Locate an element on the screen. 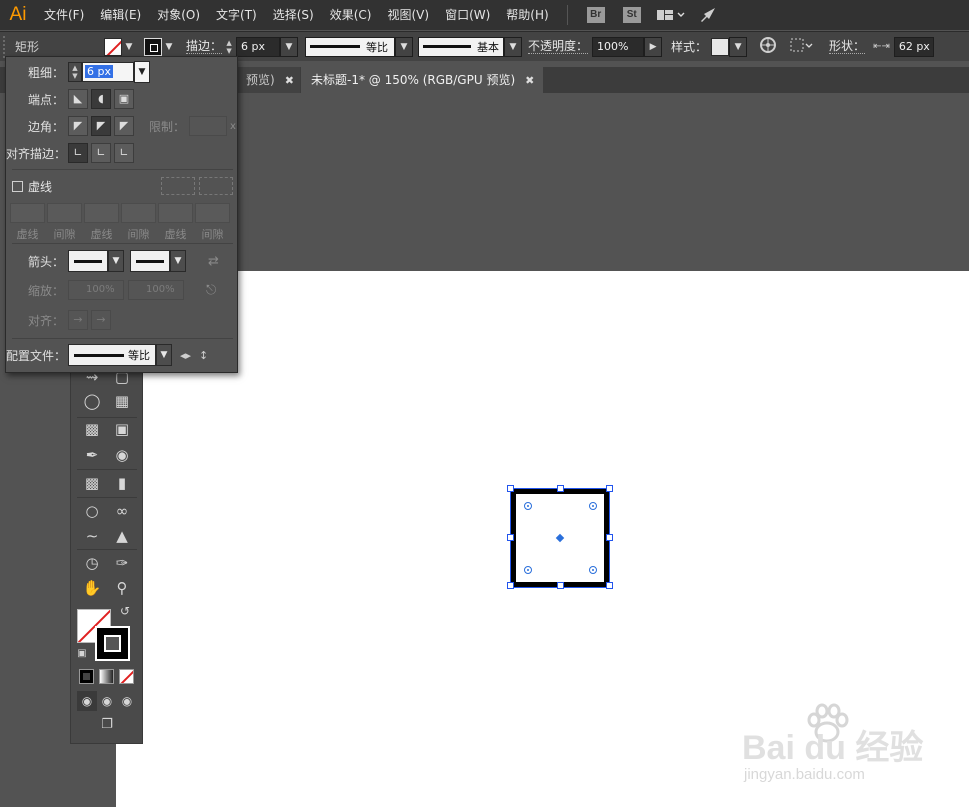  menu-view: 视图(V) is located at coordinates (408, 15).